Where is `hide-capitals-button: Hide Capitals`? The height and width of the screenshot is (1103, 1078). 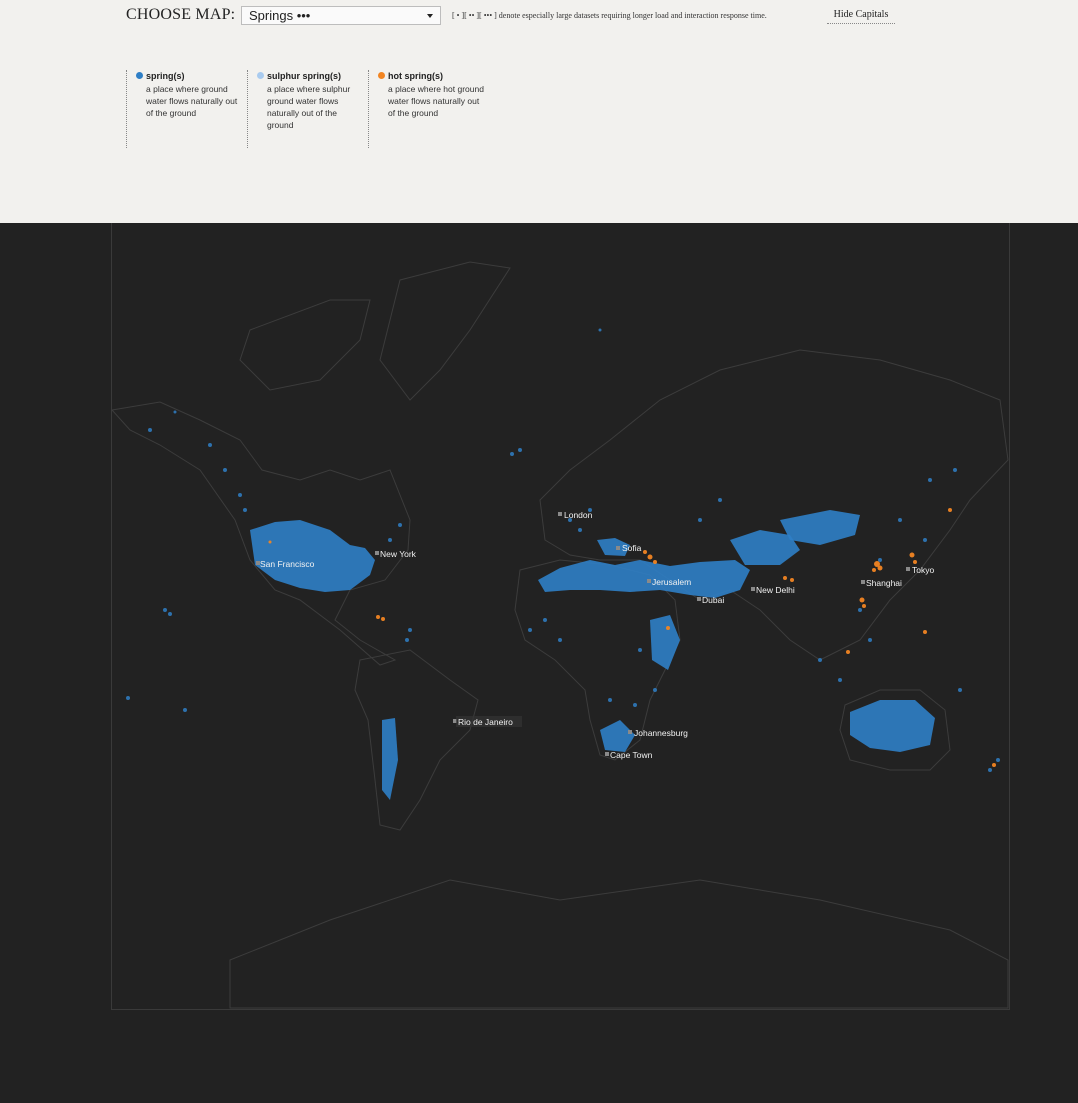
hide-capitals-button: Hide Capitals is located at coordinates (861, 16).